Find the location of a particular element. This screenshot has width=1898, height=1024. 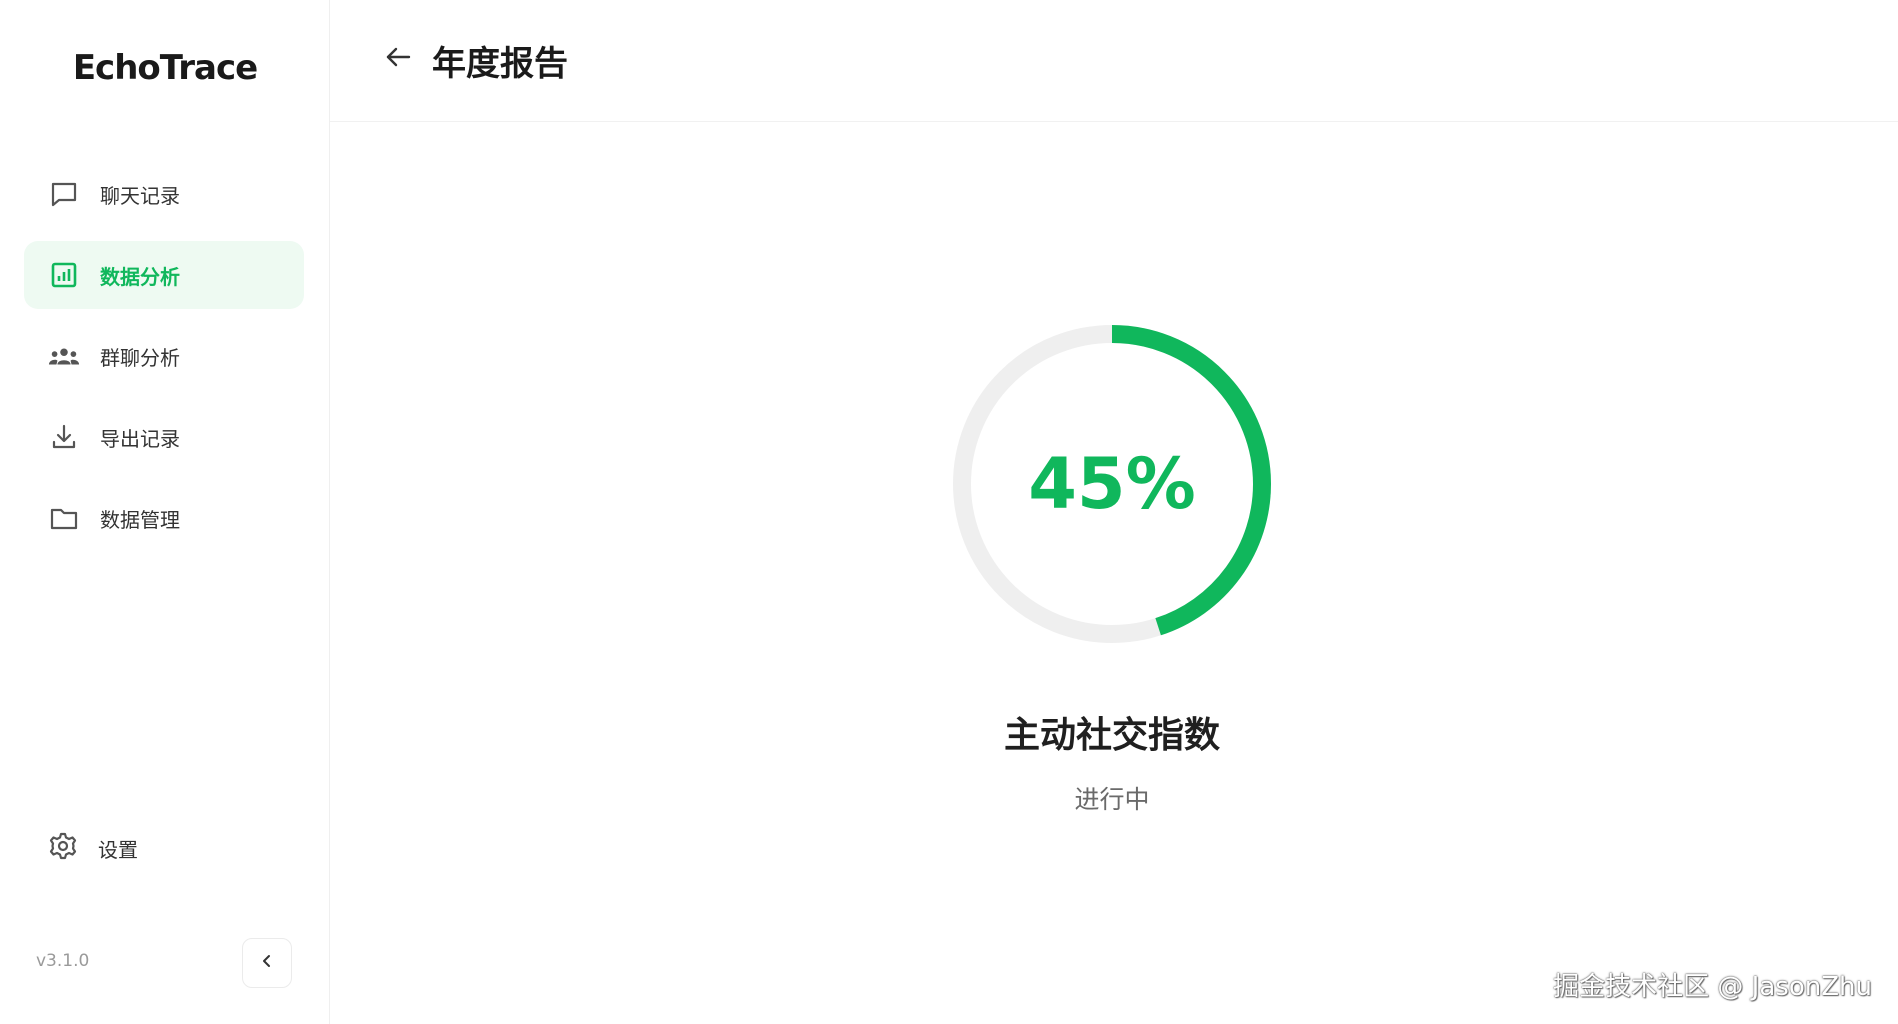

folder-icon is located at coordinates (64, 518).